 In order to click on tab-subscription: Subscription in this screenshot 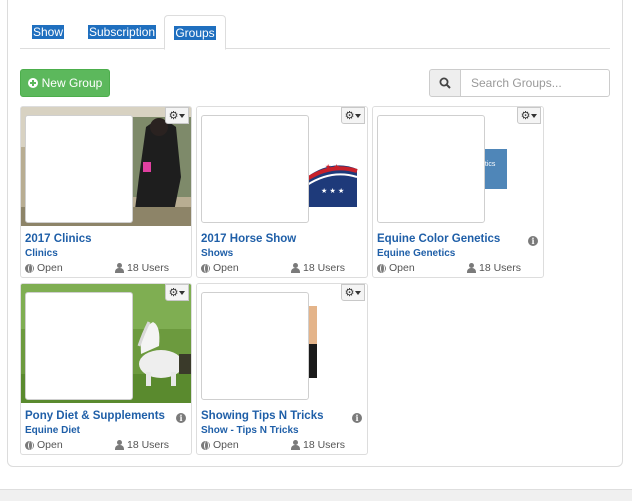, I will do `click(122, 32)`.